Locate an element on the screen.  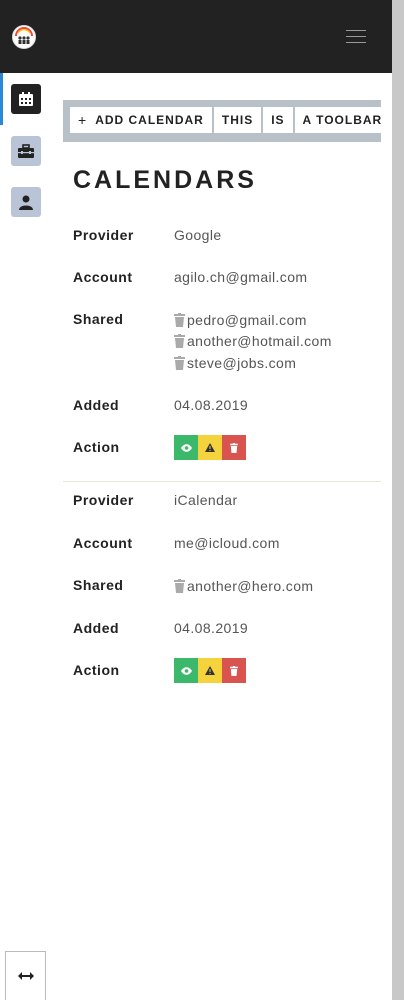
toolbar: + ADD CALENDAR THIS IS A TOOLBAR is located at coordinates (227, 121).